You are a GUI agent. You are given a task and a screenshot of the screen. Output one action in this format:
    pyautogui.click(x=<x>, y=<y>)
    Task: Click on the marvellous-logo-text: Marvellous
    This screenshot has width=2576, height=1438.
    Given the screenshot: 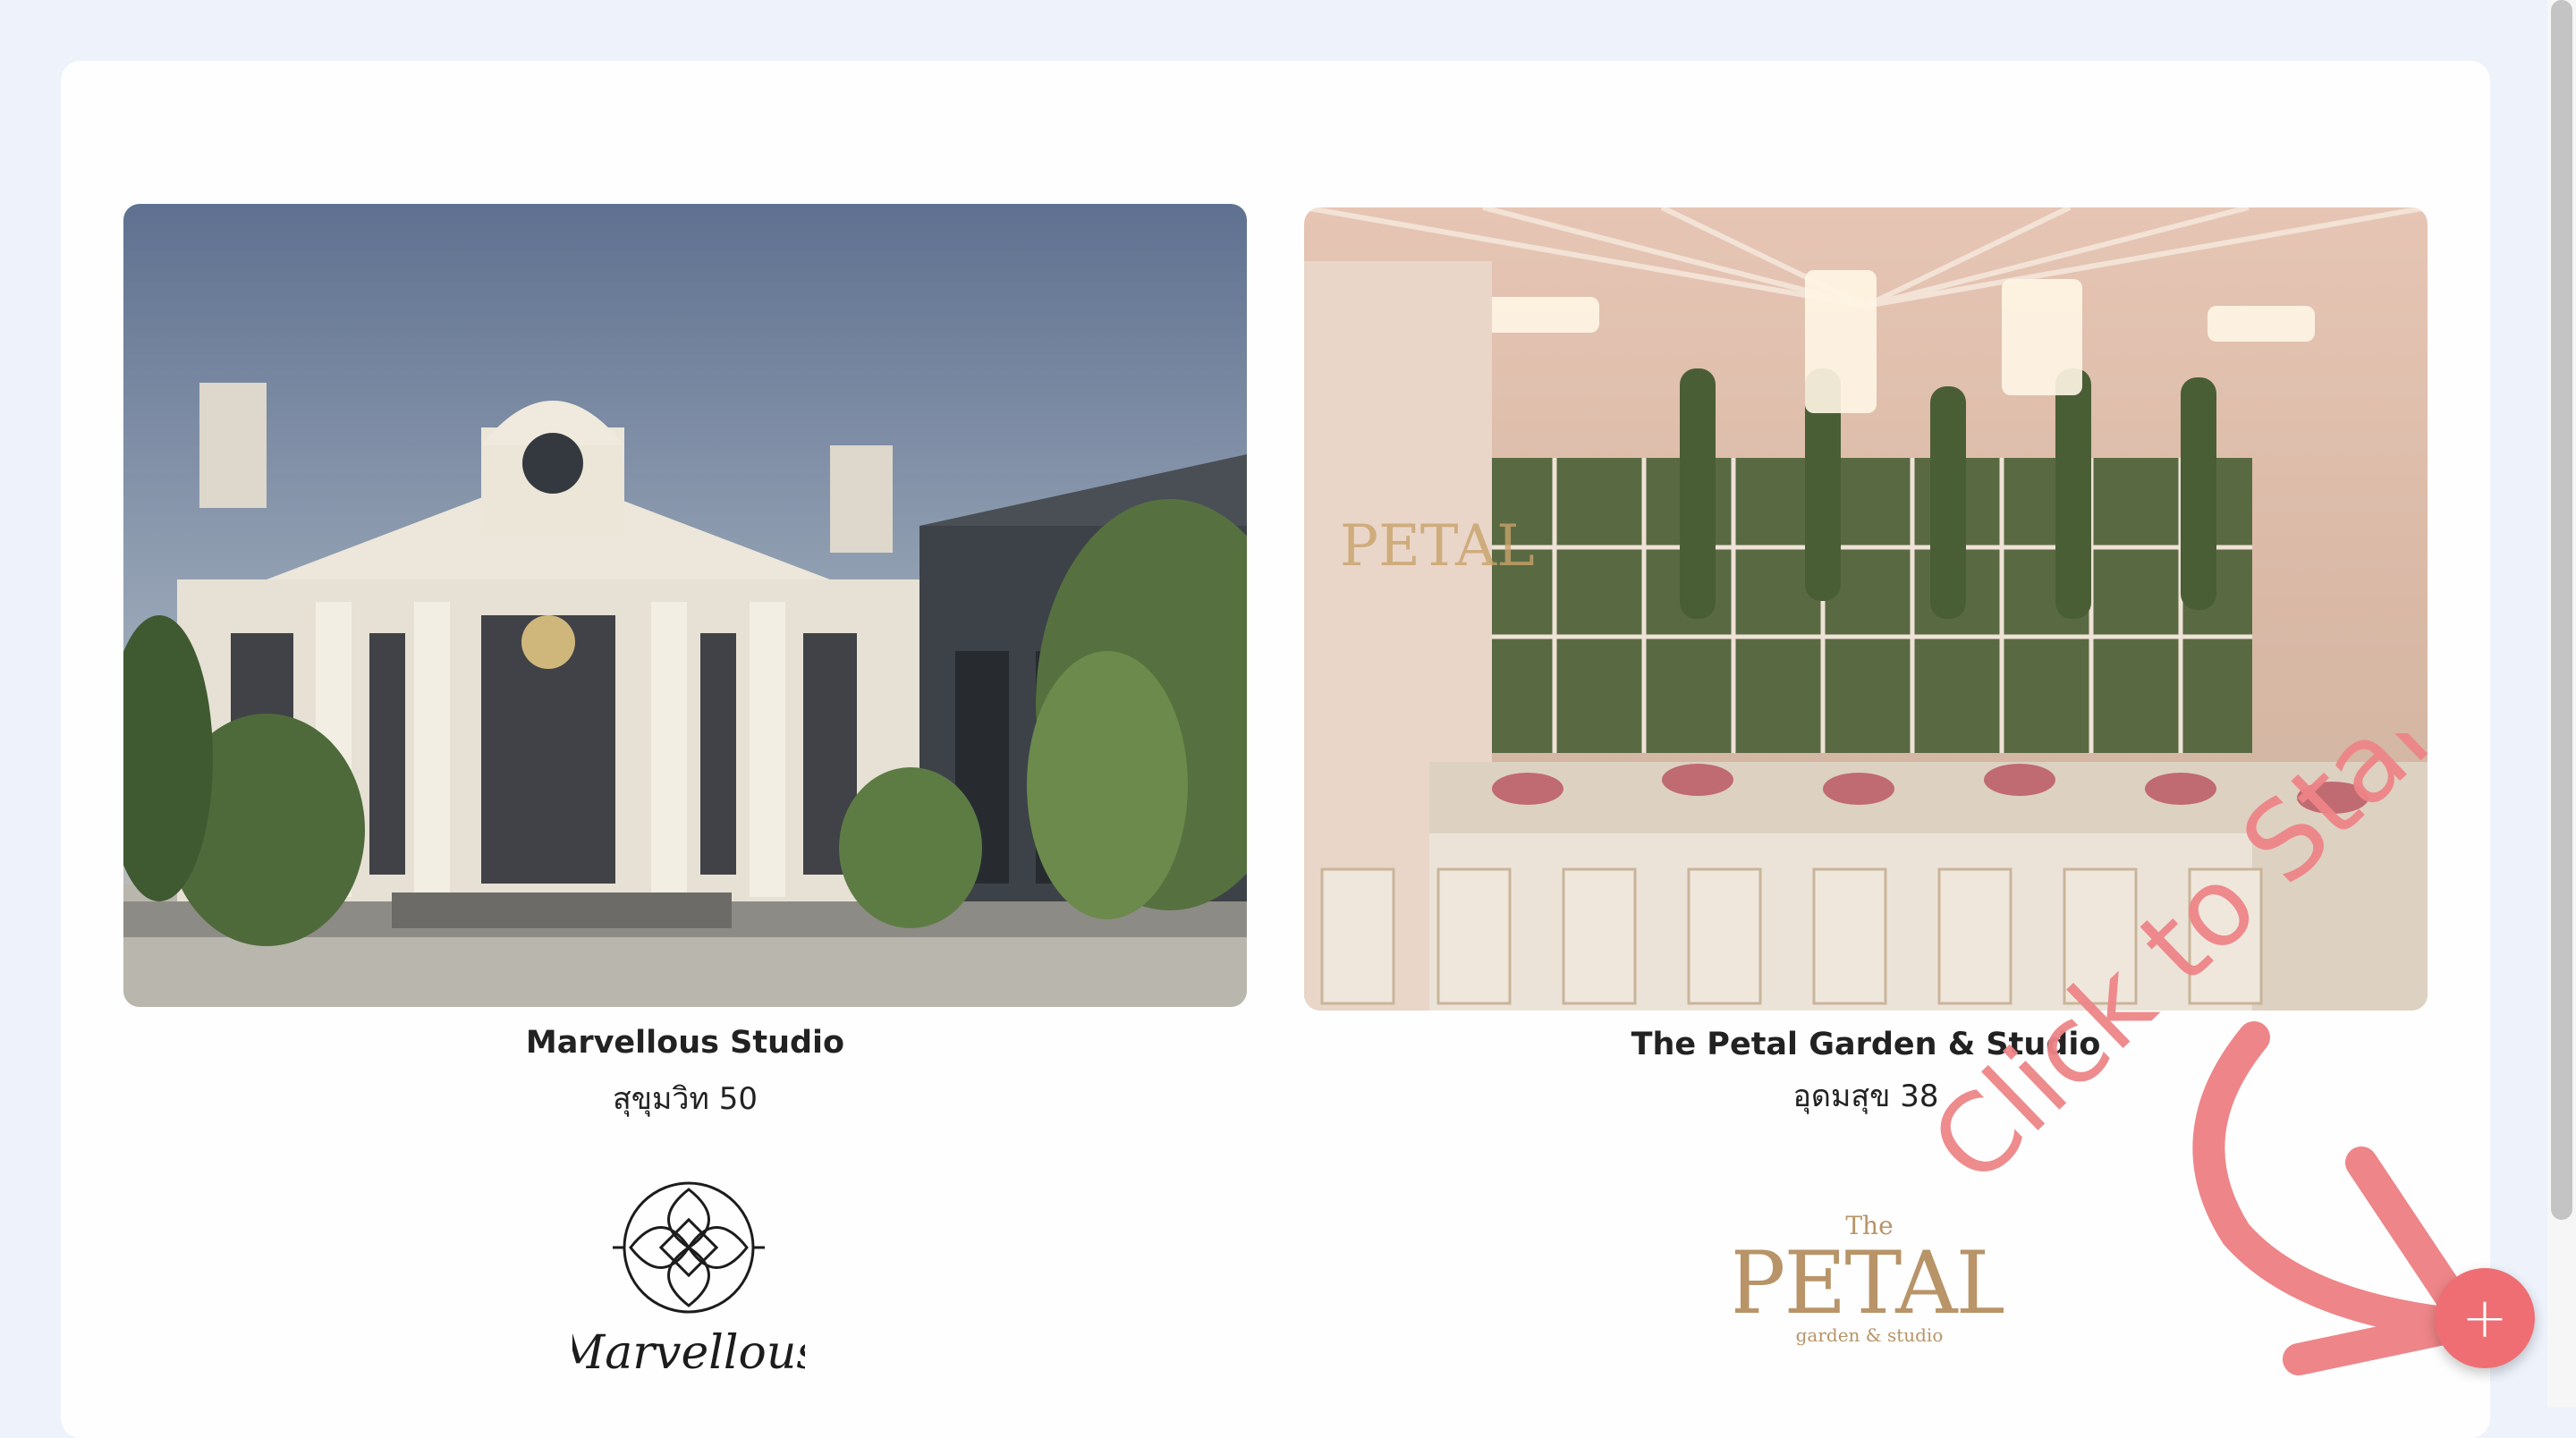 What is the action you would take?
    pyautogui.click(x=688, y=1353)
    